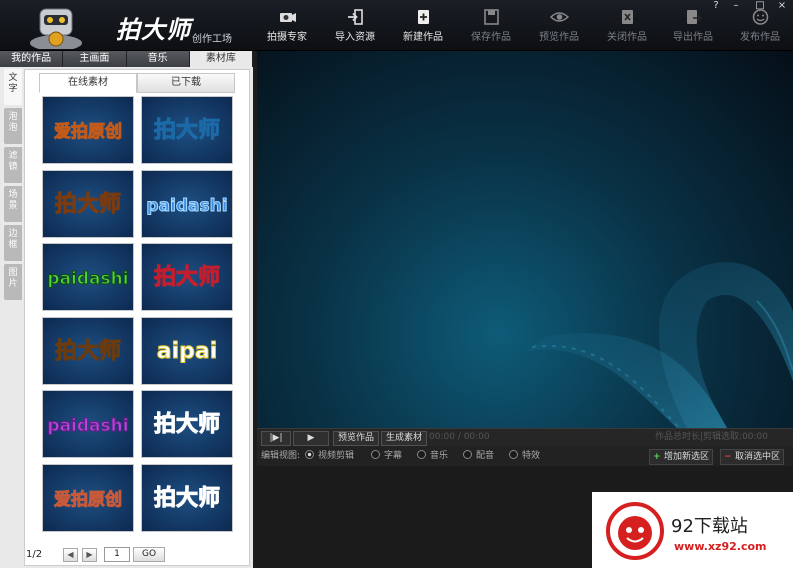 This screenshot has height=568, width=793. Describe the element at coordinates (212, 39) in the screenshot. I see `app-brand-sub: 创作工场` at that location.